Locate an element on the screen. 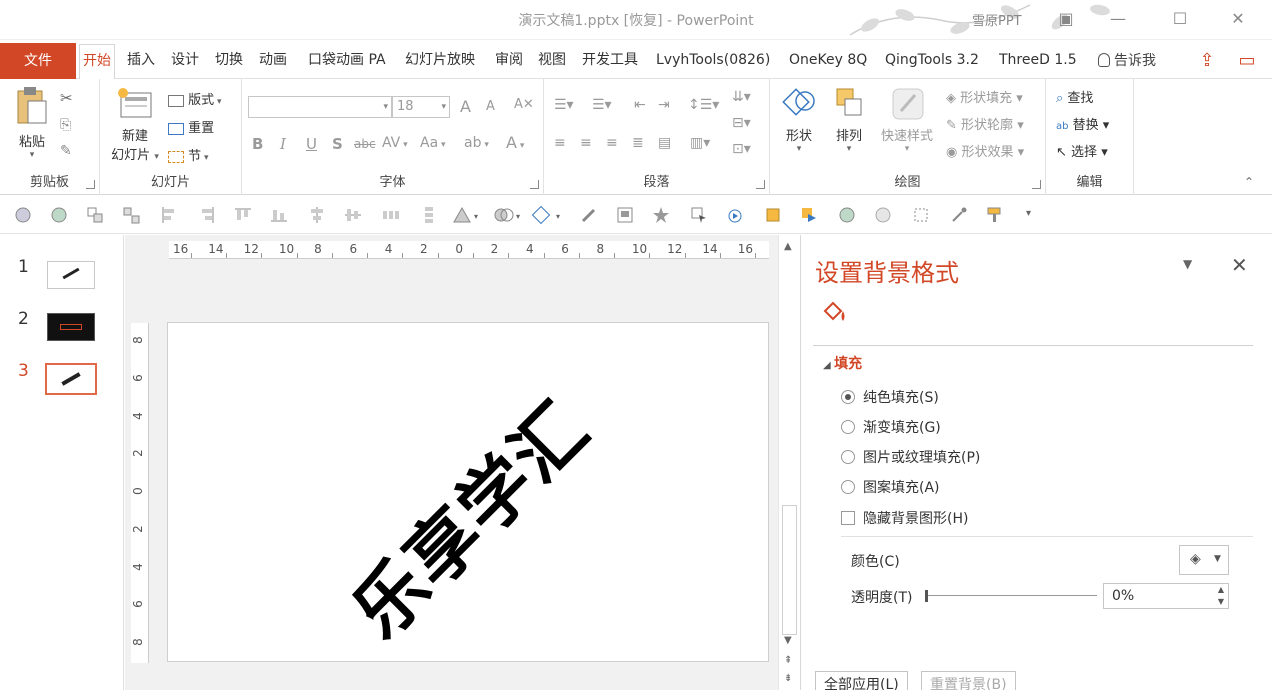 This screenshot has width=1272, height=690. share-icon: ⇪ is located at coordinates (1207, 61).